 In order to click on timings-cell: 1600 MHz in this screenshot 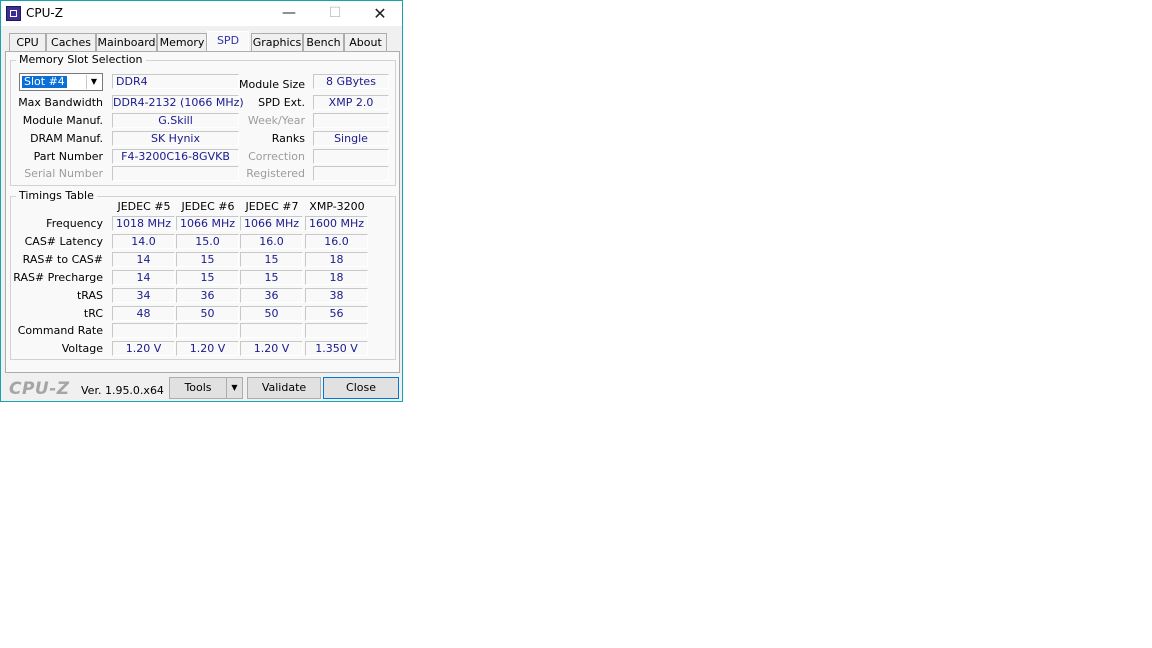, I will do `click(336, 223)`.